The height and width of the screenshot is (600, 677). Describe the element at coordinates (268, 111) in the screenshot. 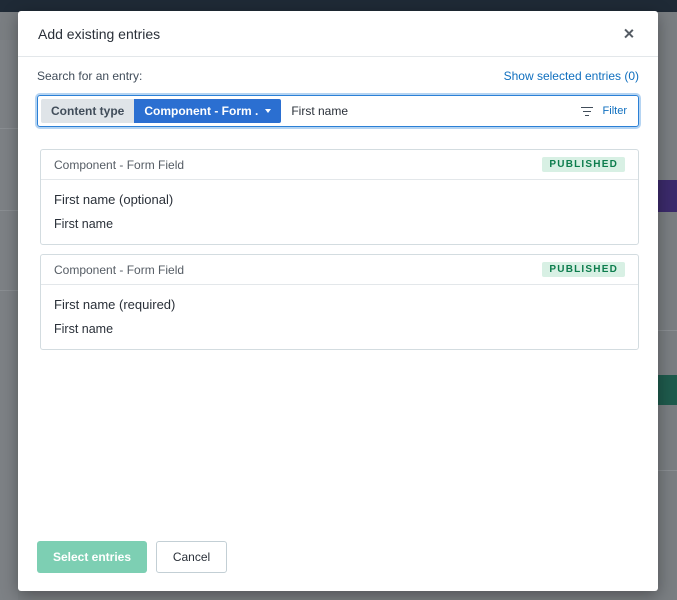

I see `chevron-down-icon` at that location.